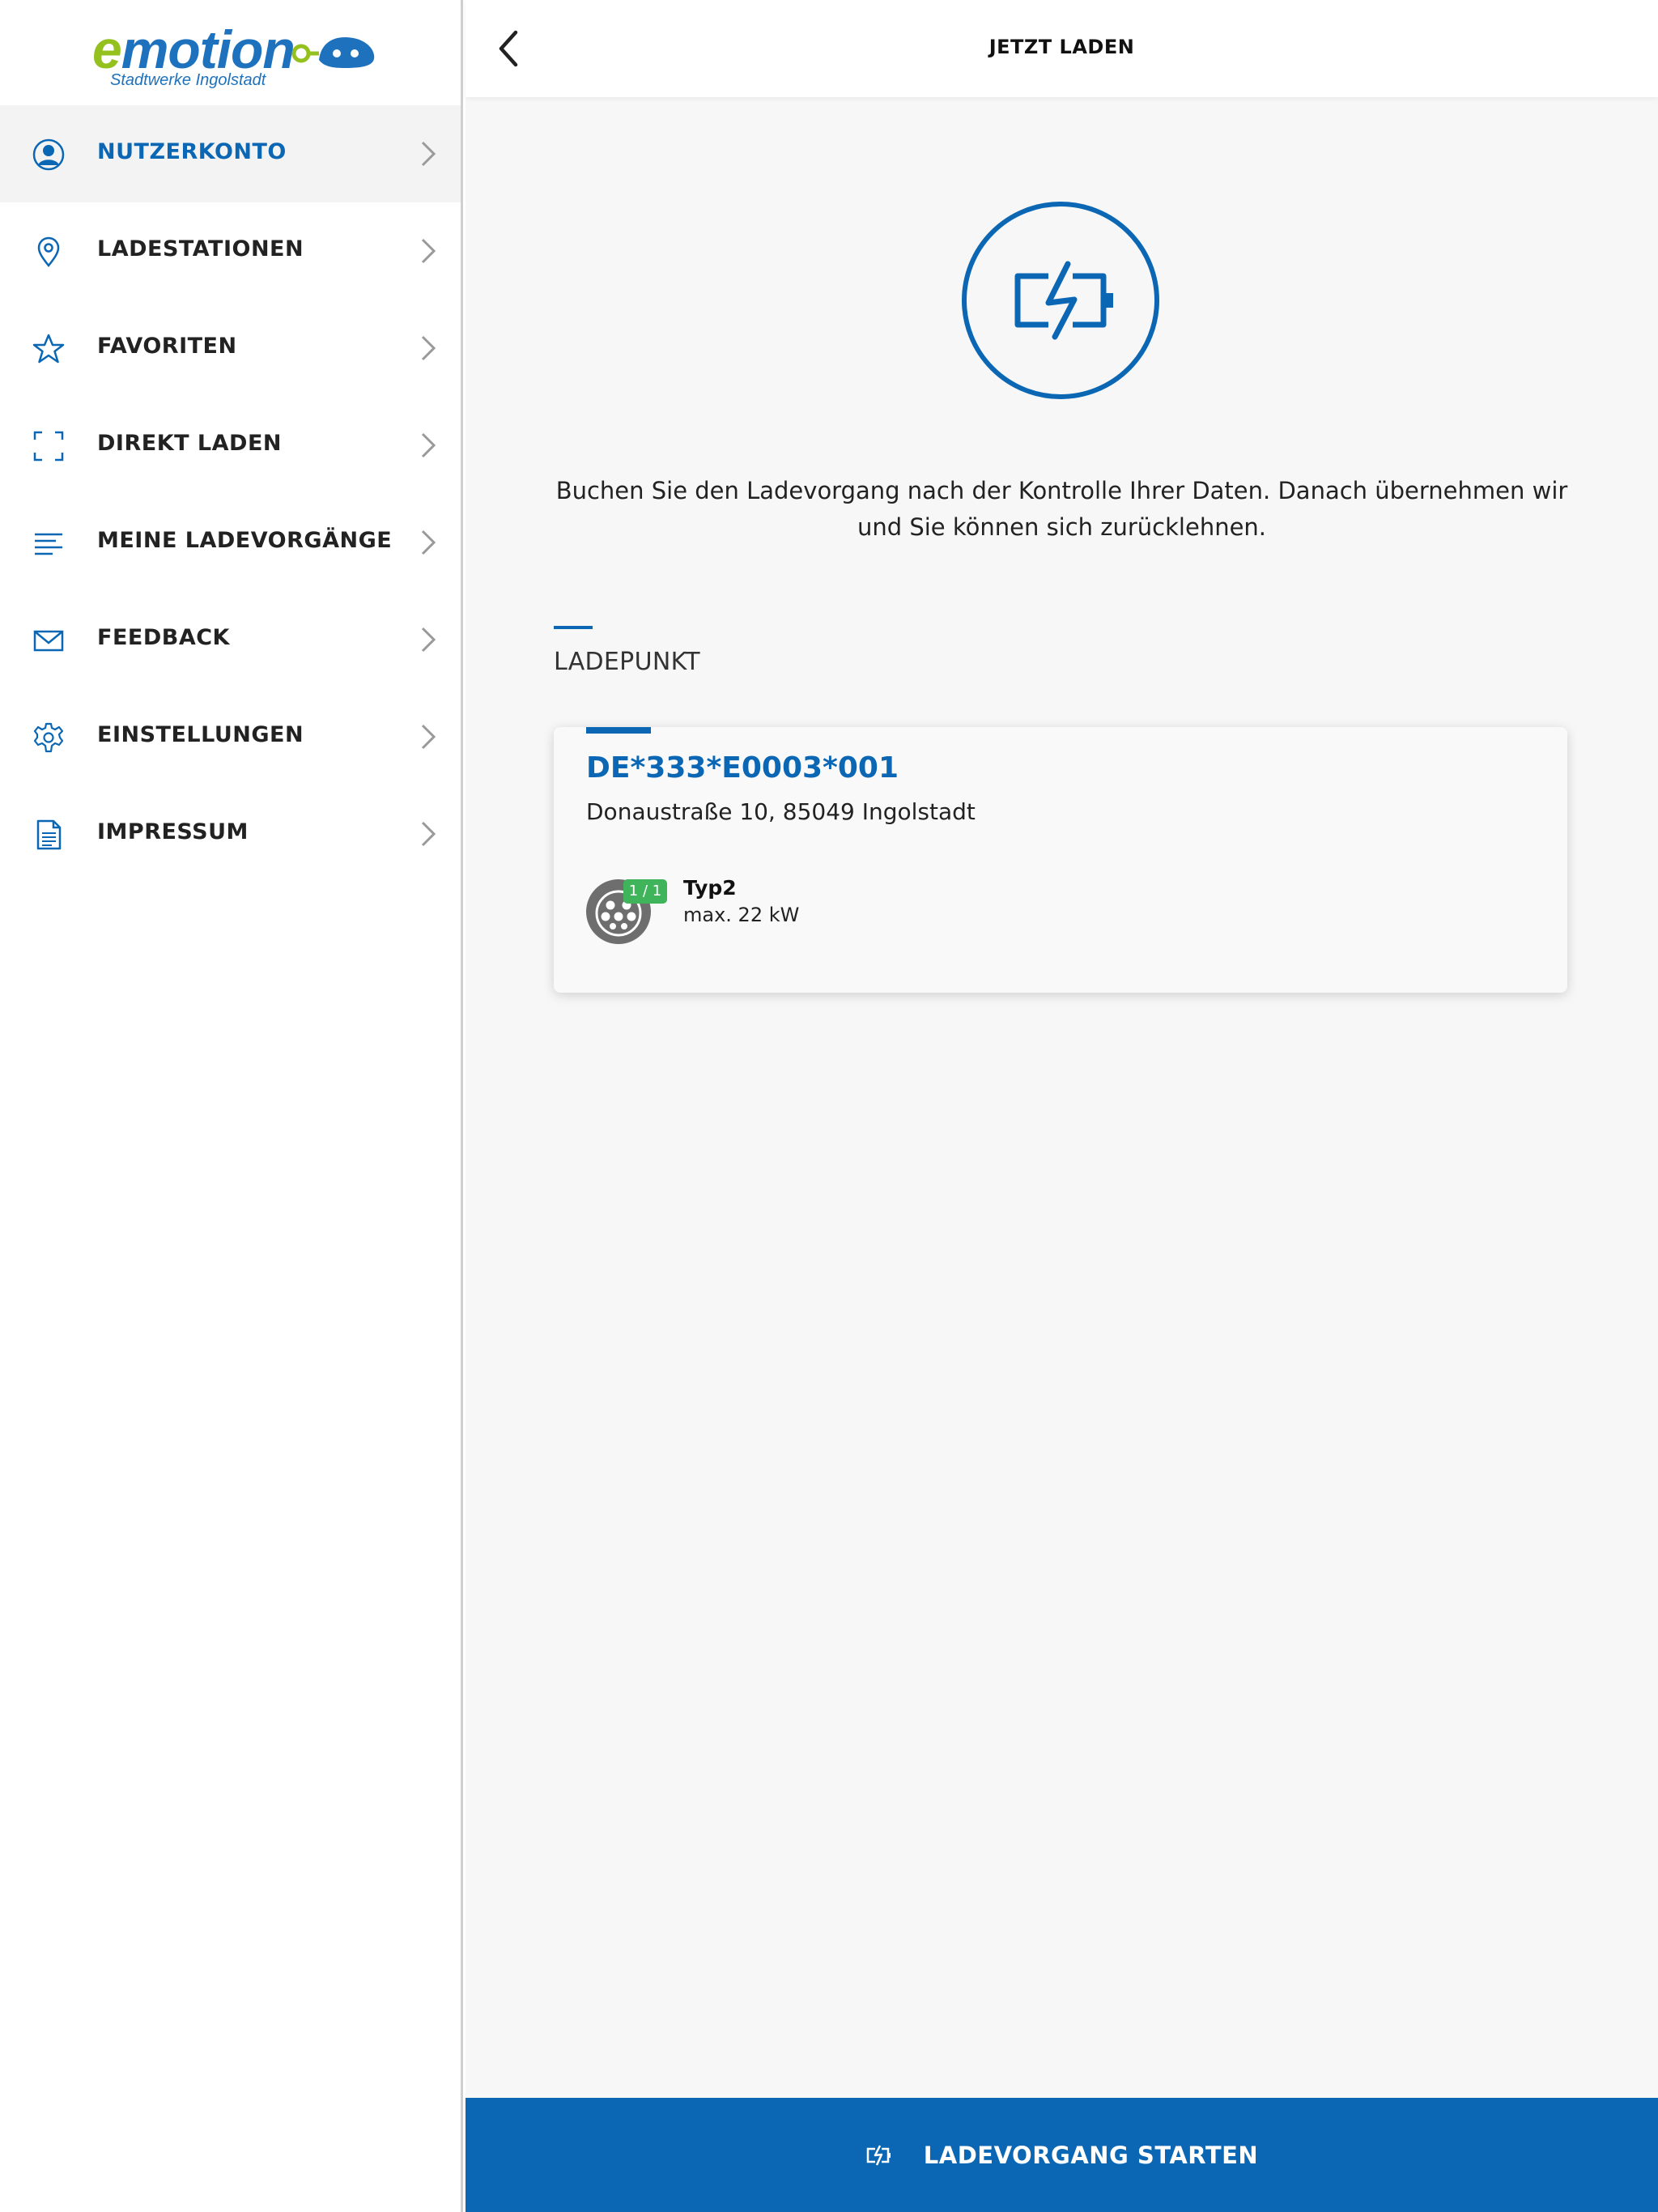 This screenshot has width=1658, height=2212. I want to click on document-icon, so click(49, 835).